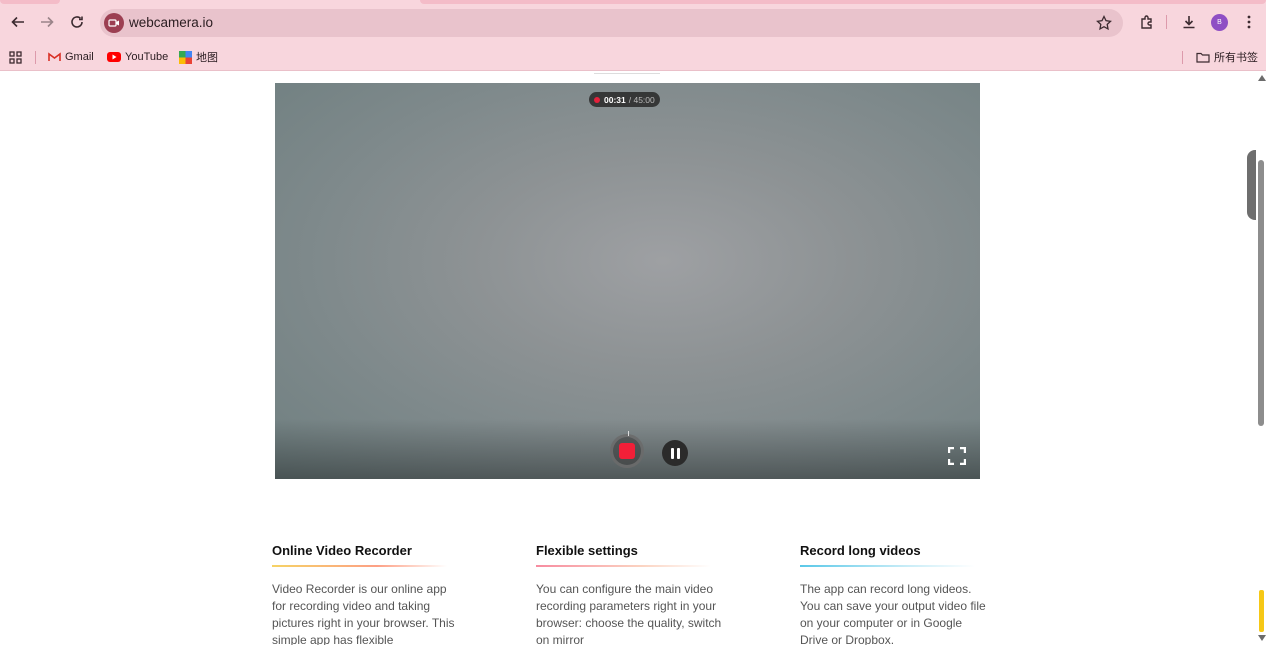  I want to click on forward-button, so click(47, 22).